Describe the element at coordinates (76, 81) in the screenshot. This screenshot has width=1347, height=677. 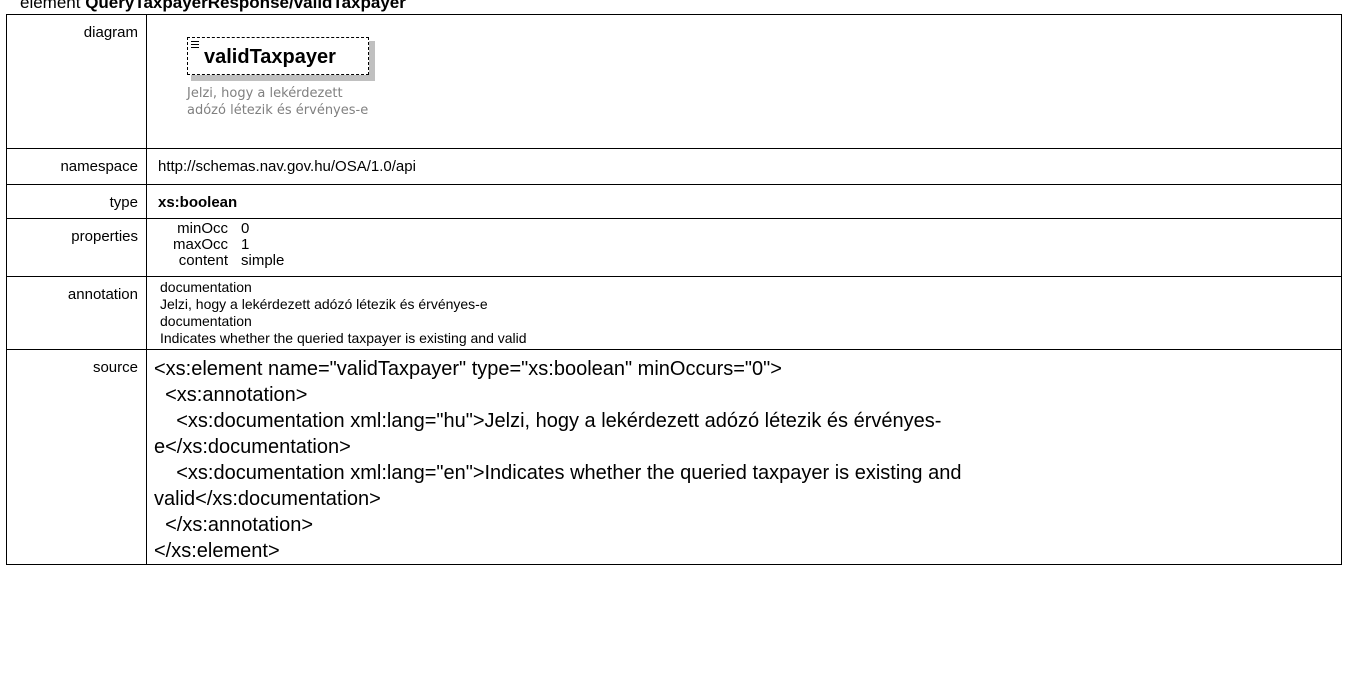
I see `label-diagram: diagram` at that location.